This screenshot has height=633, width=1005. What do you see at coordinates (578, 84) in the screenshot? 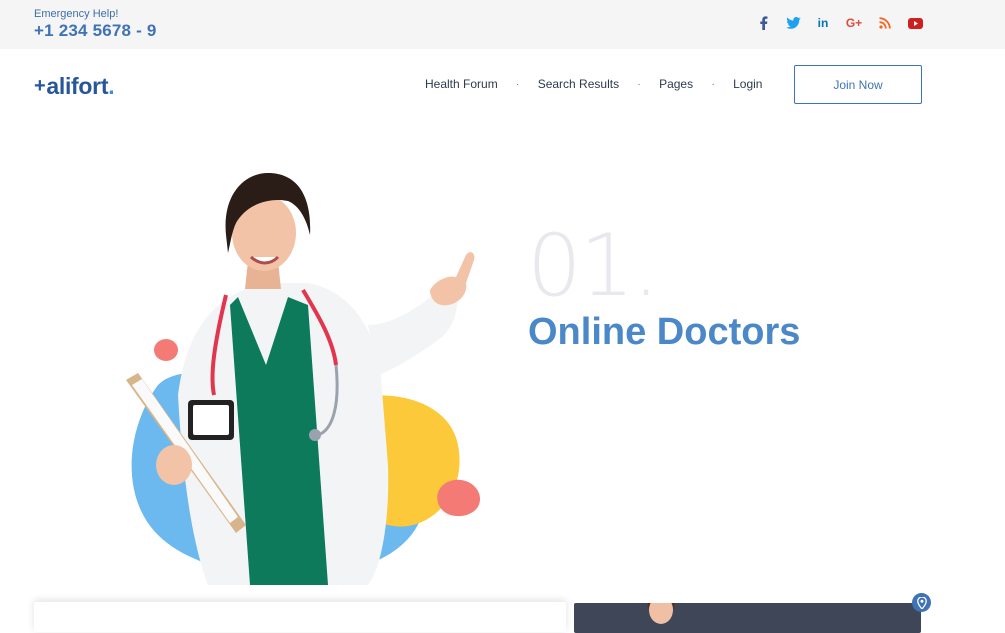
I see `nav-item-search-results: Search Results` at bounding box center [578, 84].